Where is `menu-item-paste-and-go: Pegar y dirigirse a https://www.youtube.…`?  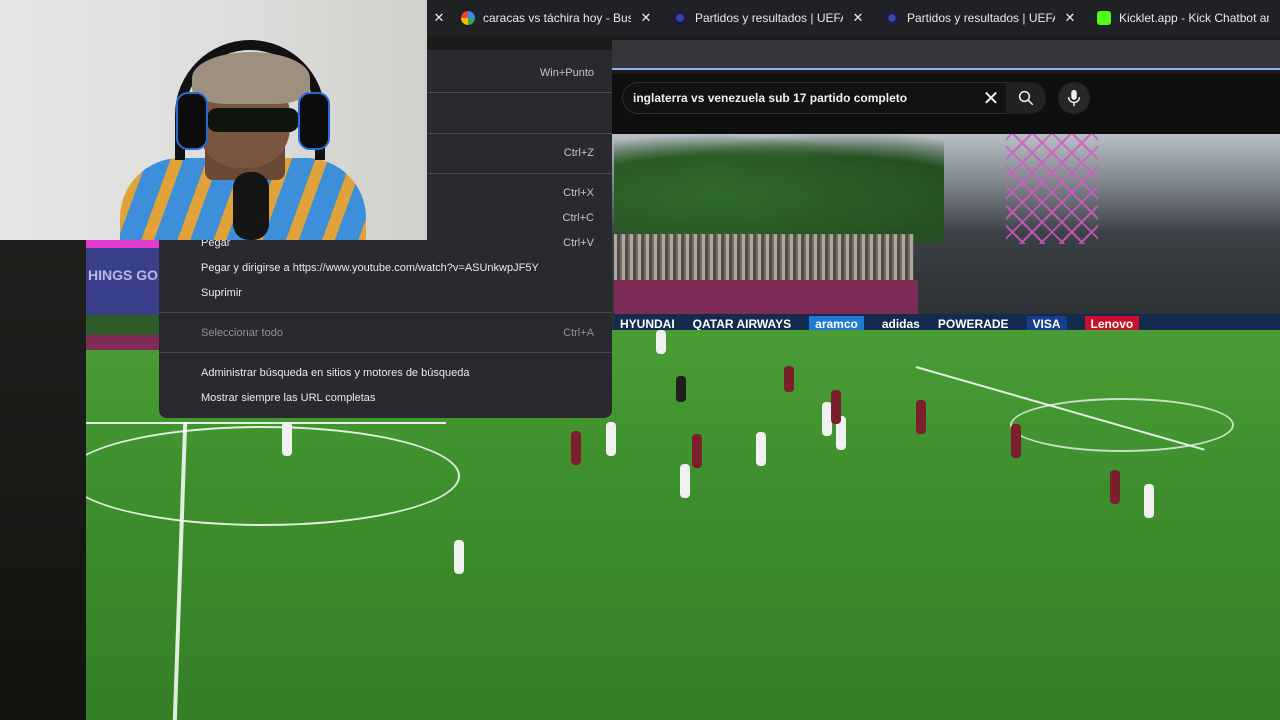
menu-item-paste-and-go: Pegar y dirigirse a https://www.youtube.… is located at coordinates (370, 268).